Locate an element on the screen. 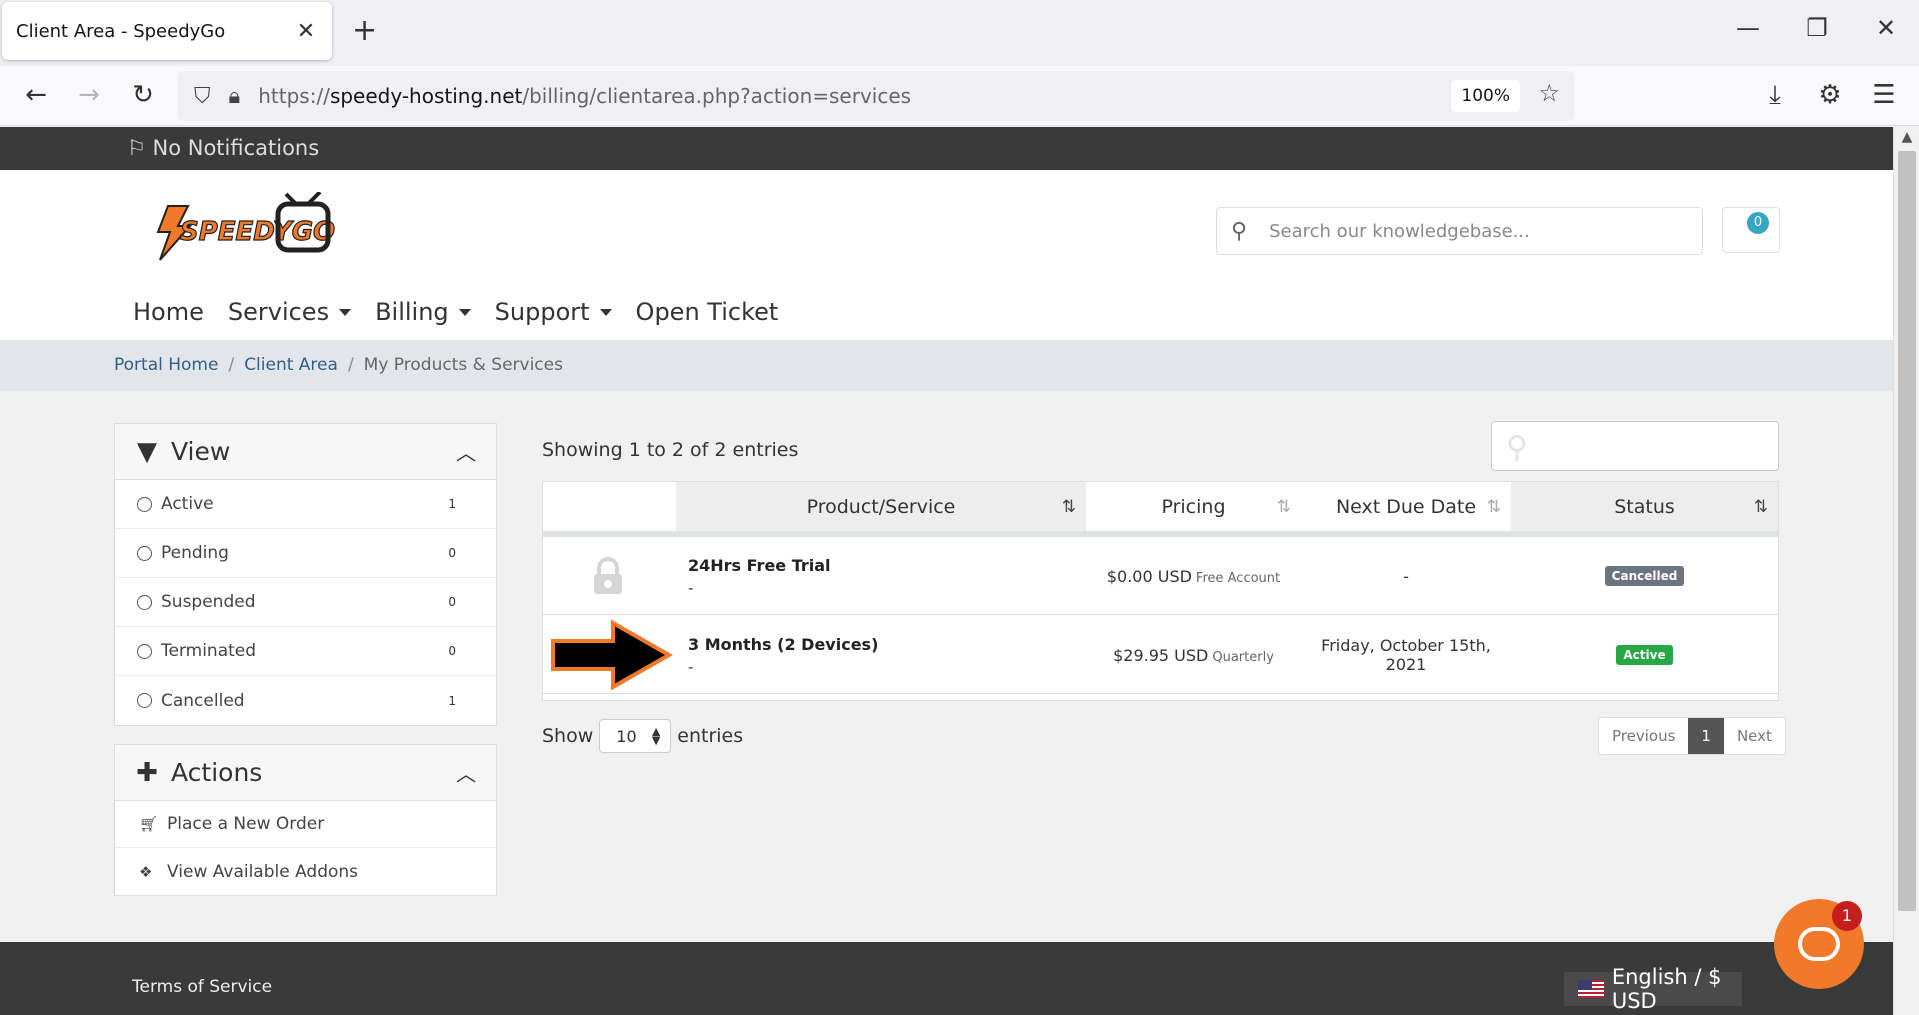 The image size is (1919, 1015). minimize-icon: — is located at coordinates (1748, 28).